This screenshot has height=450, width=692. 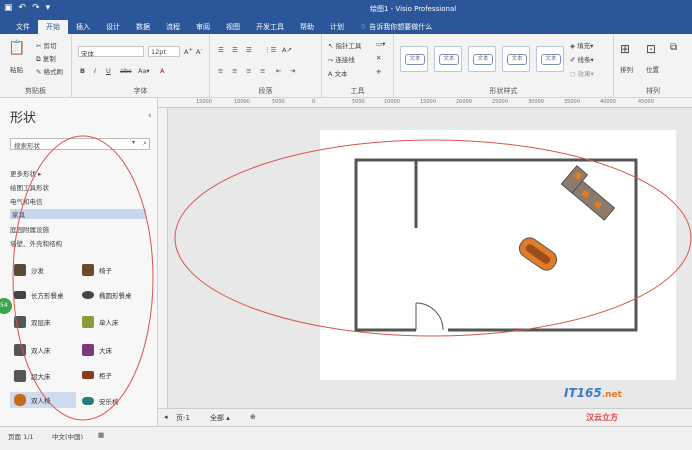 What do you see at coordinates (653, 91) in the screenshot?
I see `arrange-label: 排列` at bounding box center [653, 91].